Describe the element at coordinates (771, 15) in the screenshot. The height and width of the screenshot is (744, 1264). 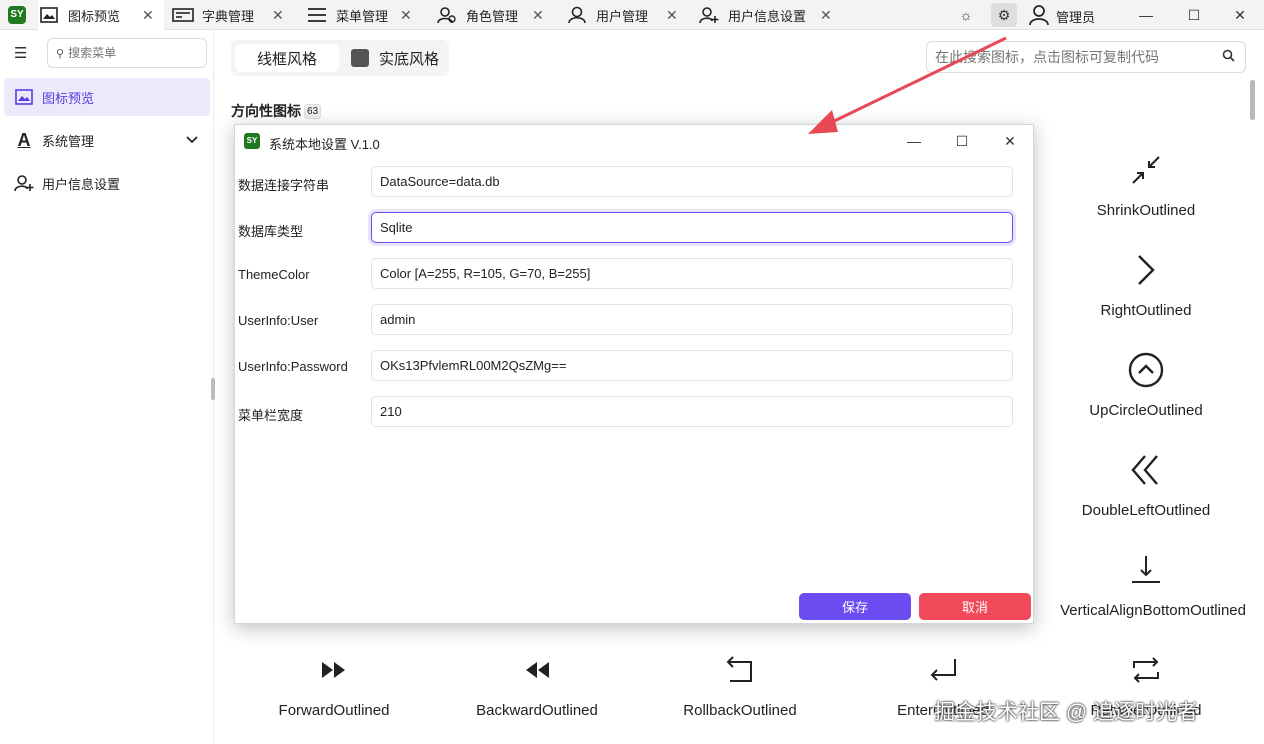
I see `tab-user-settings: 用户信息设置 ✕` at that location.